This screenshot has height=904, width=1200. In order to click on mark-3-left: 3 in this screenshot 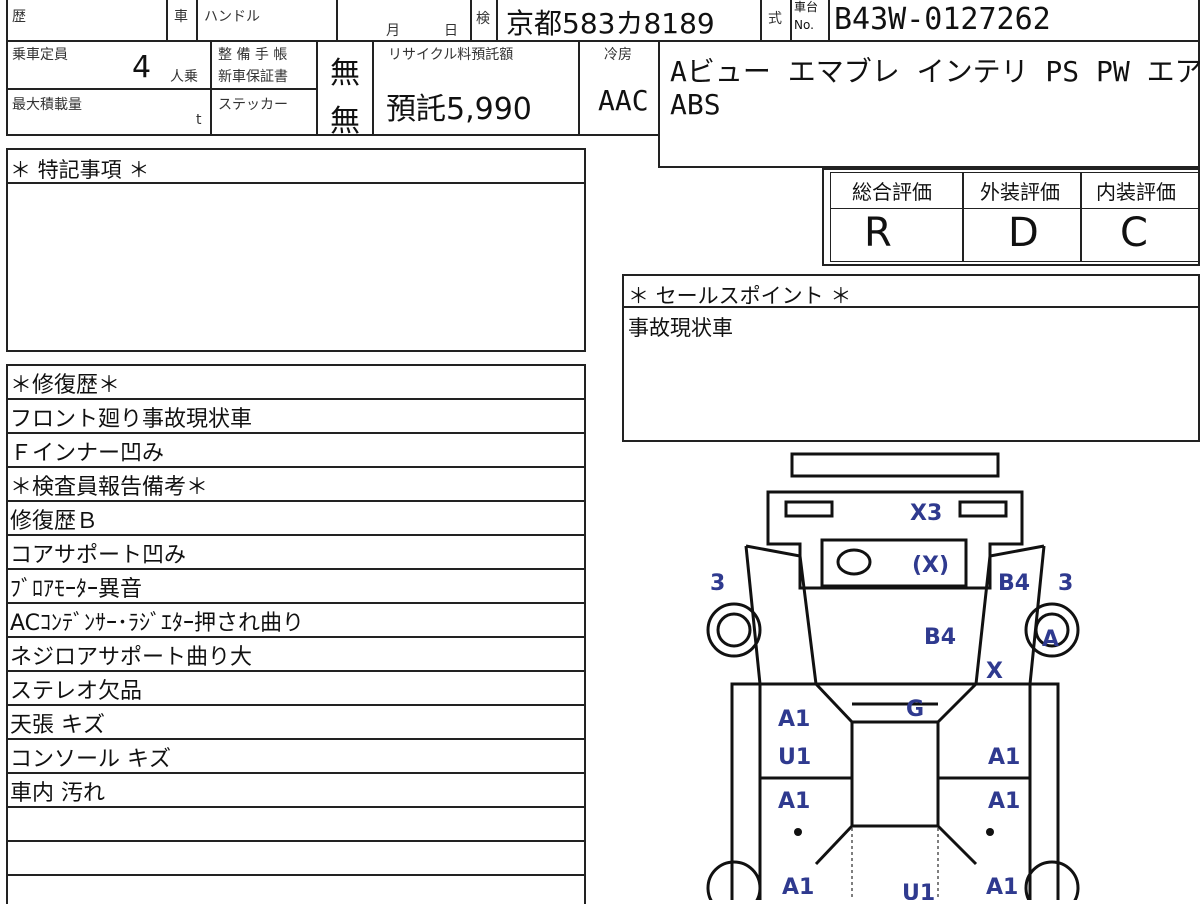, I will do `click(717, 583)`.